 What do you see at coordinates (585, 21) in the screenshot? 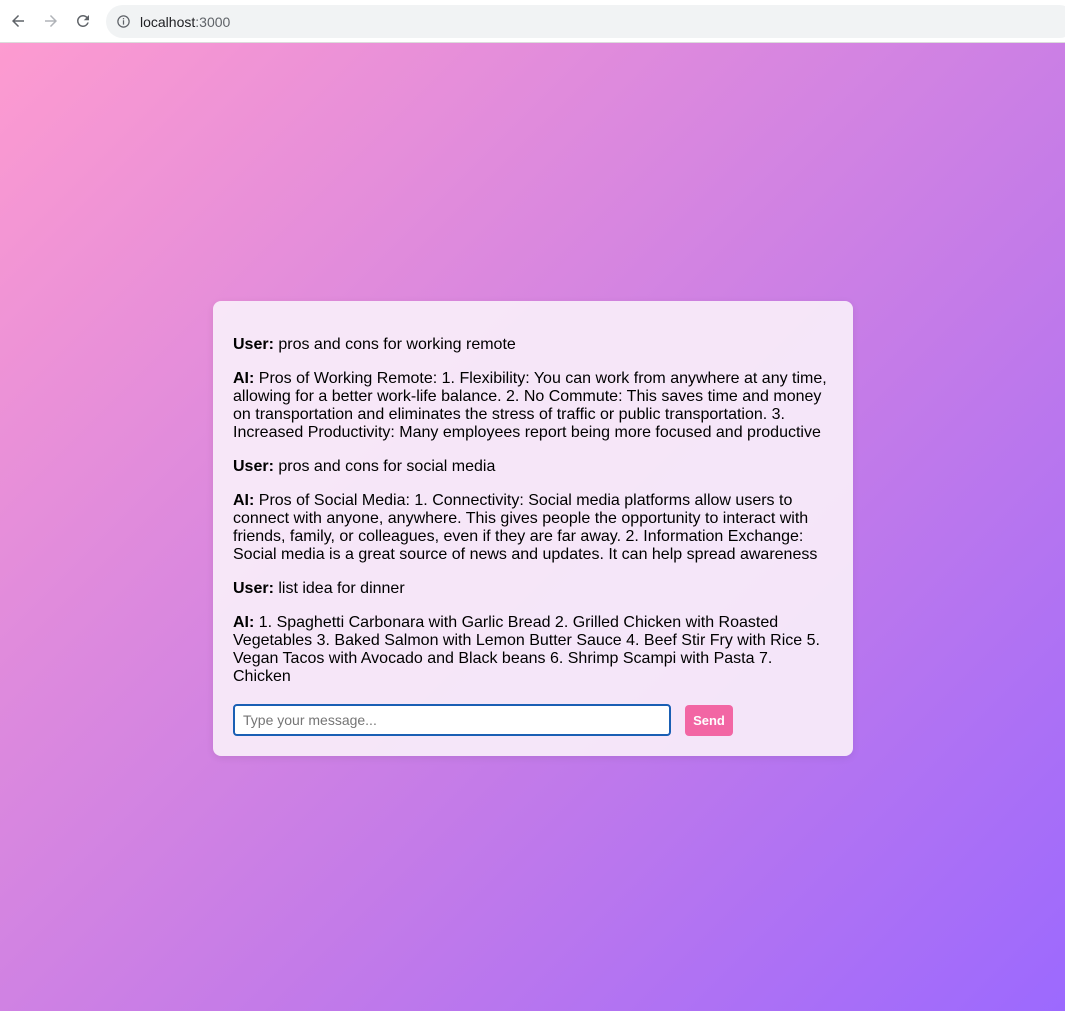
I see `address-bar: localhost:3000` at bounding box center [585, 21].